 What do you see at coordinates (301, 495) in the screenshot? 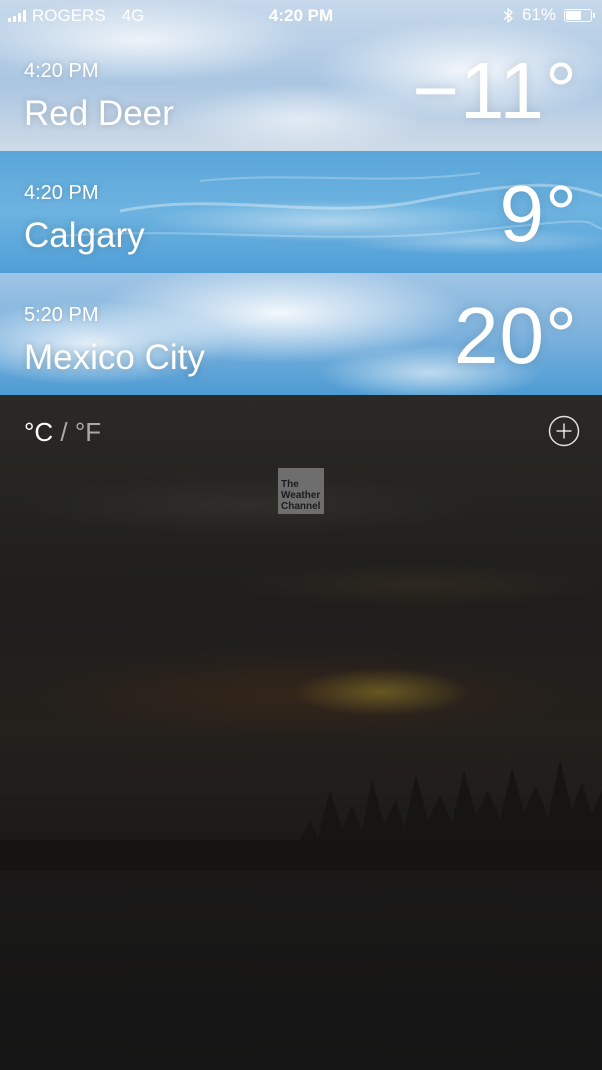
I see `logo-line: Weather` at bounding box center [301, 495].